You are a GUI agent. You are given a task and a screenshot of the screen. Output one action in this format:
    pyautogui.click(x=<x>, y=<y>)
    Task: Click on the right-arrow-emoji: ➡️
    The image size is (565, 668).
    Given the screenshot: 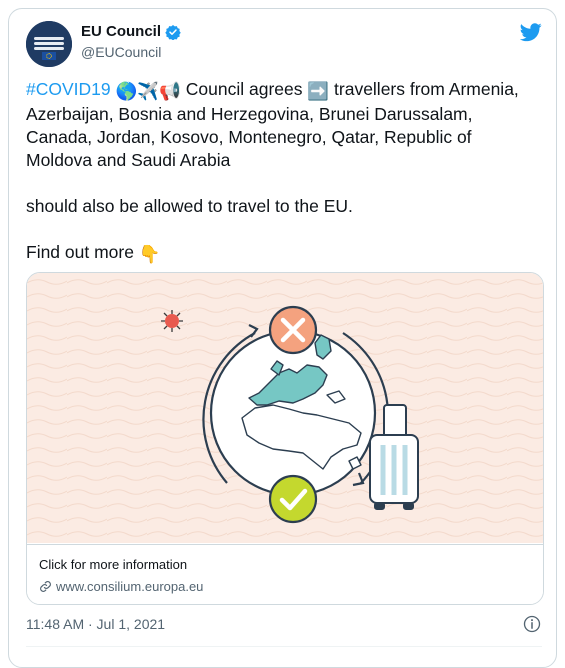 What is the action you would take?
    pyautogui.click(x=318, y=91)
    